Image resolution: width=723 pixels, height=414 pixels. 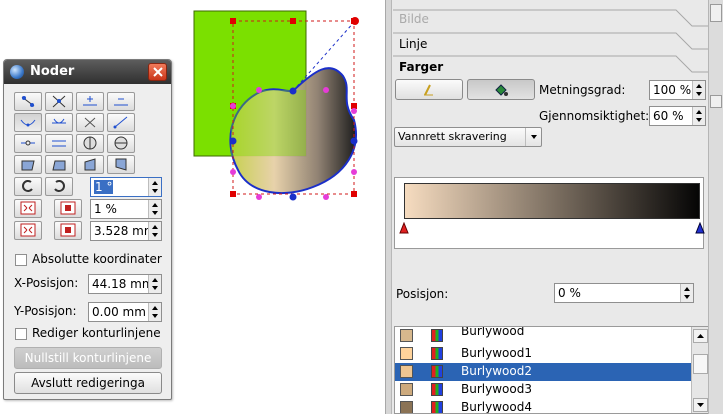 I want to click on shear-right-button, so click(x=59, y=164).